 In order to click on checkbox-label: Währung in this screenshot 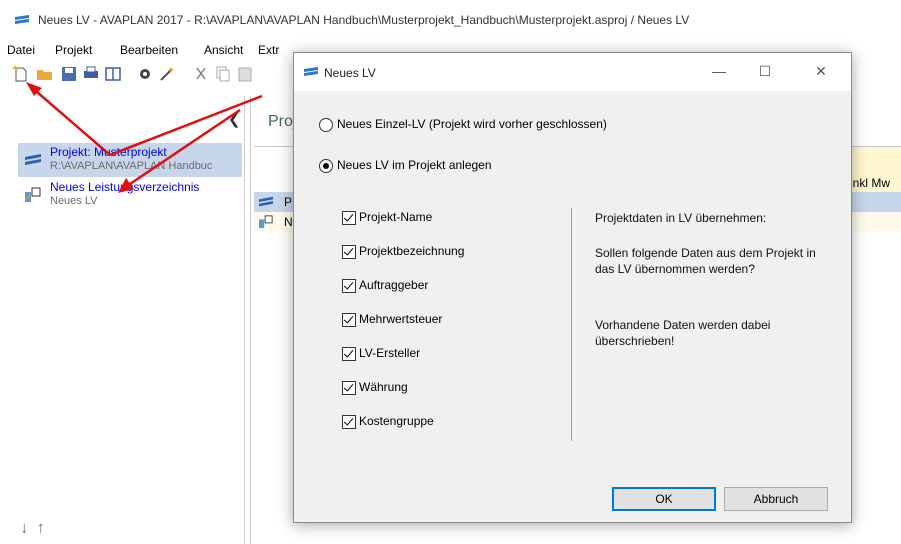, I will do `click(383, 387)`.